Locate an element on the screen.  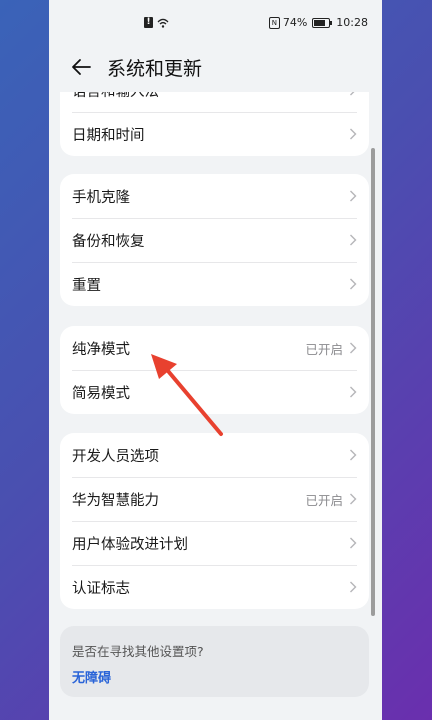
row-backup-restore: 备份和恢复 is located at coordinates (214, 240).